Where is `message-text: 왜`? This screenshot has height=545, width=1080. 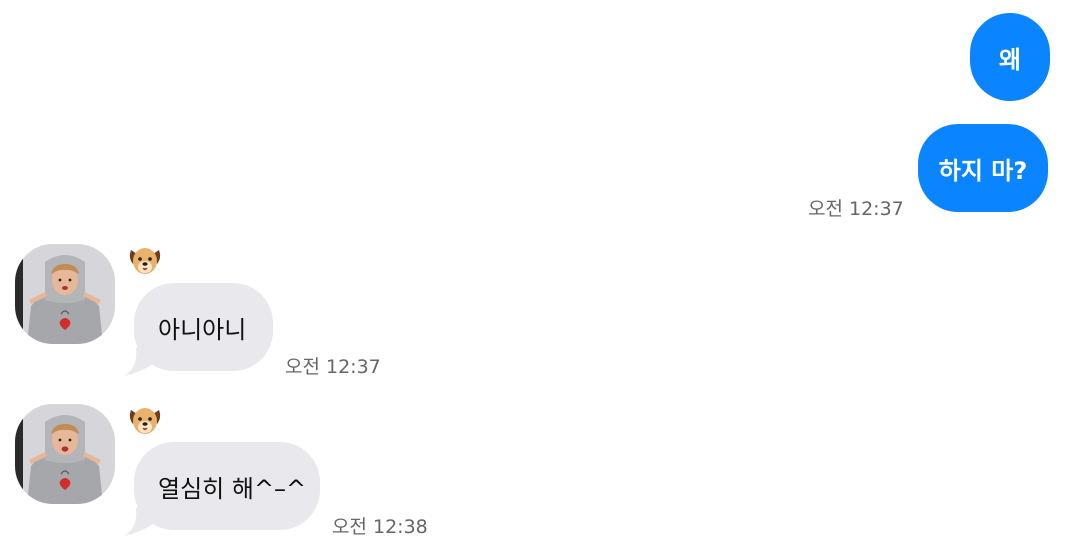 message-text: 왜 is located at coordinates (1010, 59).